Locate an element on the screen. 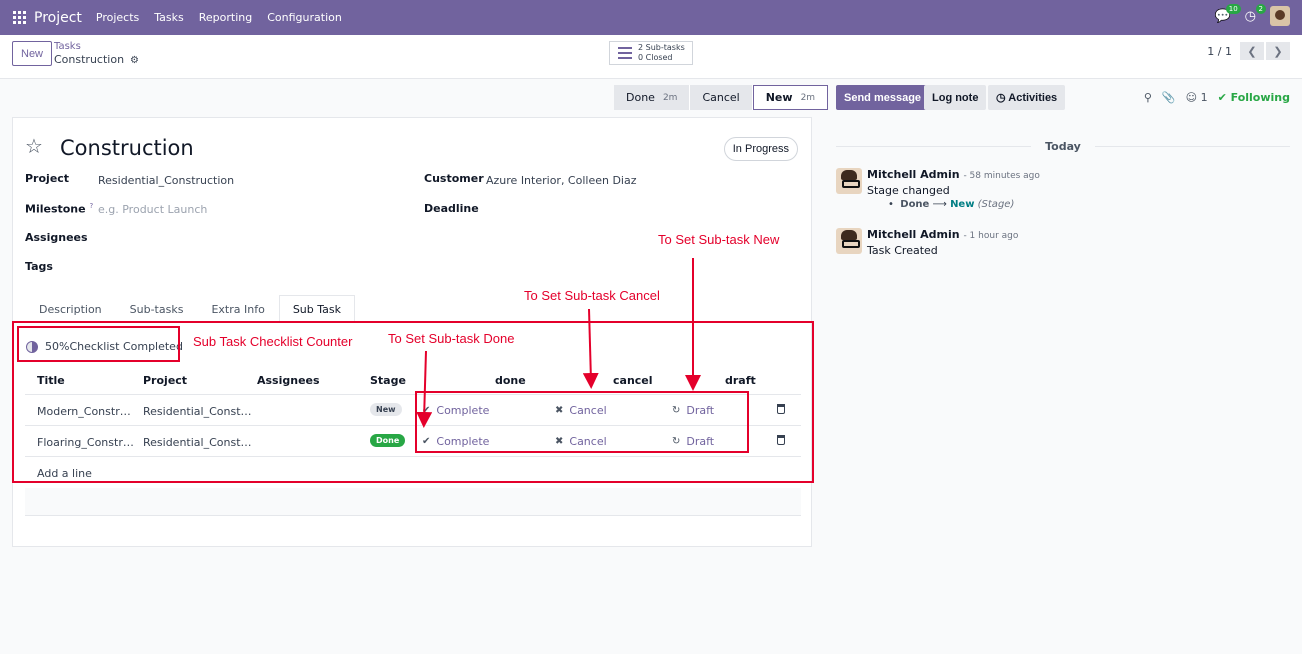  messages-icon: 💬 10 is located at coordinates (1227, 13).